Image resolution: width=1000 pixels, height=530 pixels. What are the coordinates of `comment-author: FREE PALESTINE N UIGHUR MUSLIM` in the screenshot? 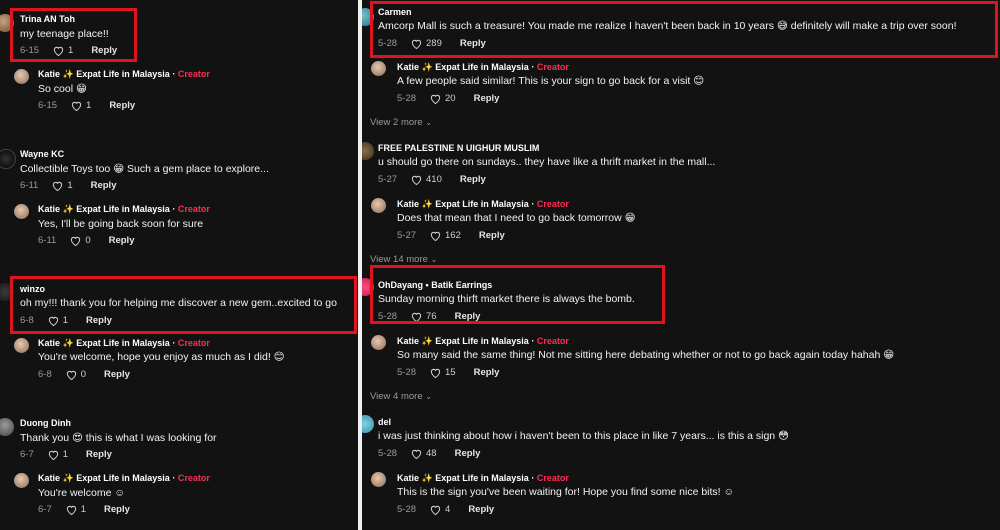 It's located at (458, 148).